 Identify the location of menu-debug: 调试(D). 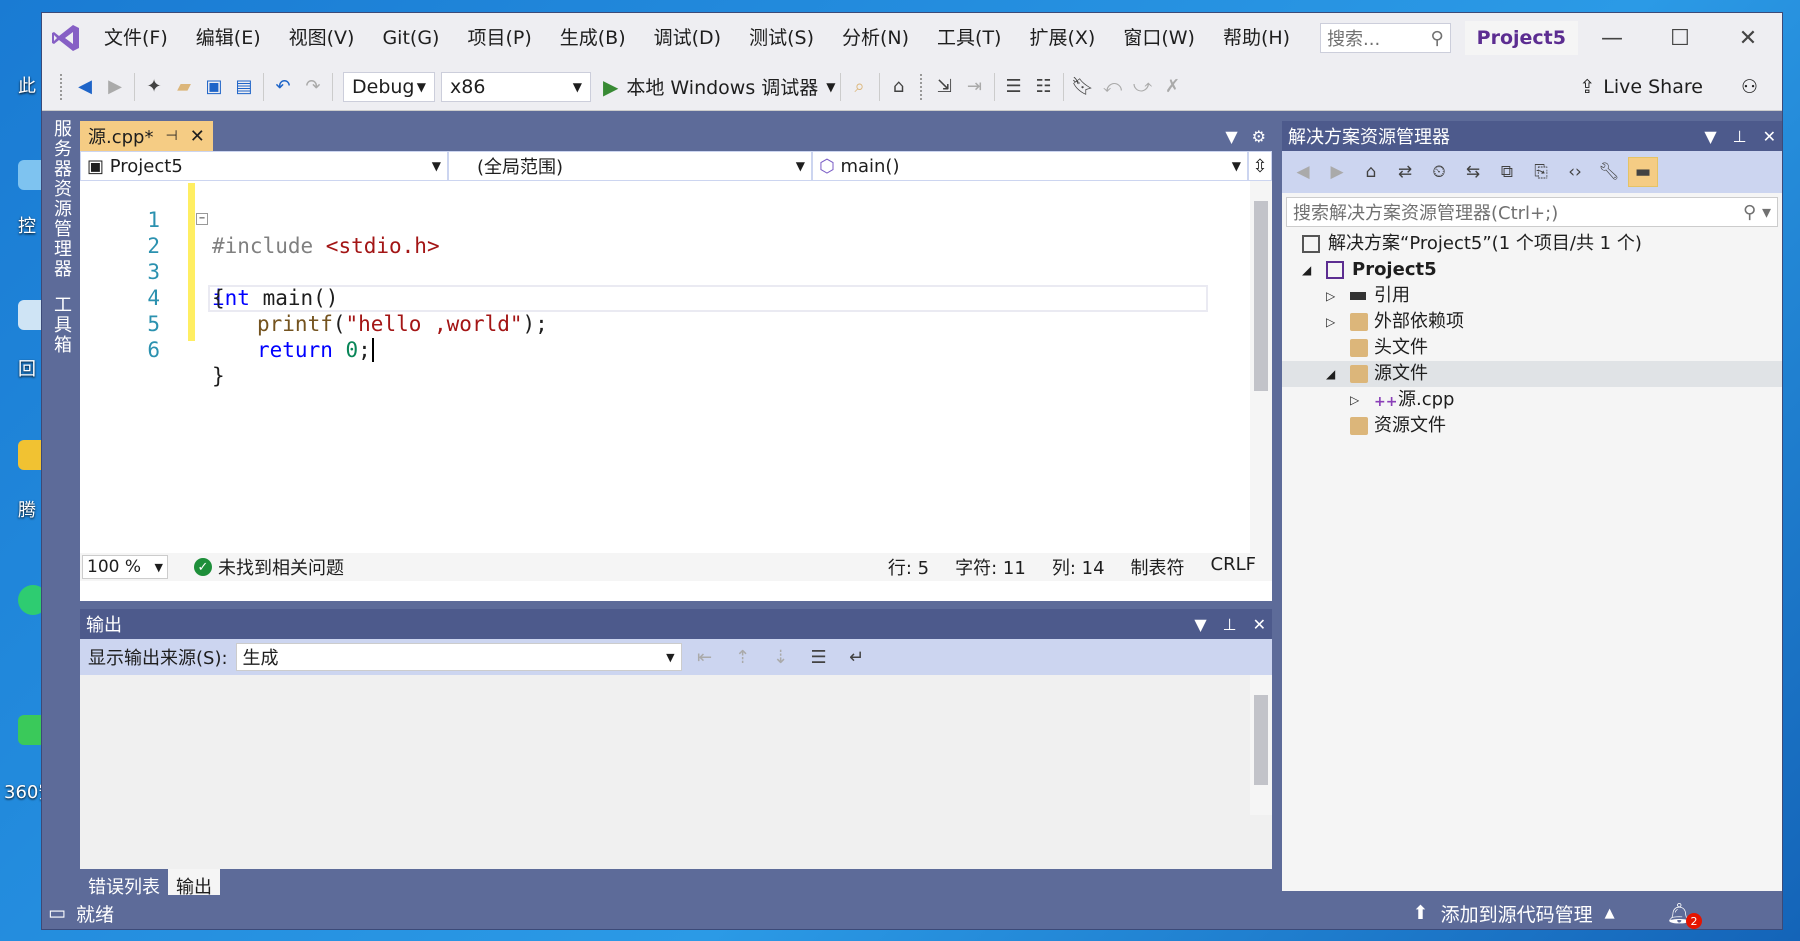
(687, 38).